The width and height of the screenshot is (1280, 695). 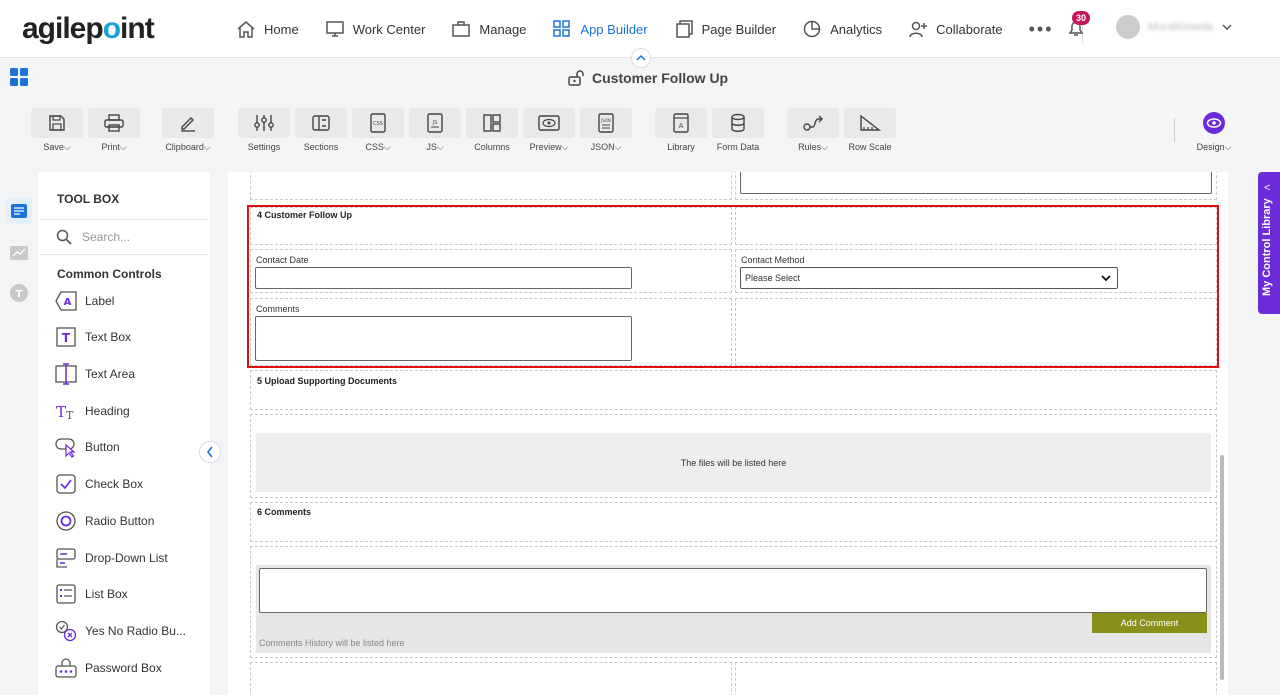 I want to click on chevron-left-icon: <, so click(x=1267, y=188).